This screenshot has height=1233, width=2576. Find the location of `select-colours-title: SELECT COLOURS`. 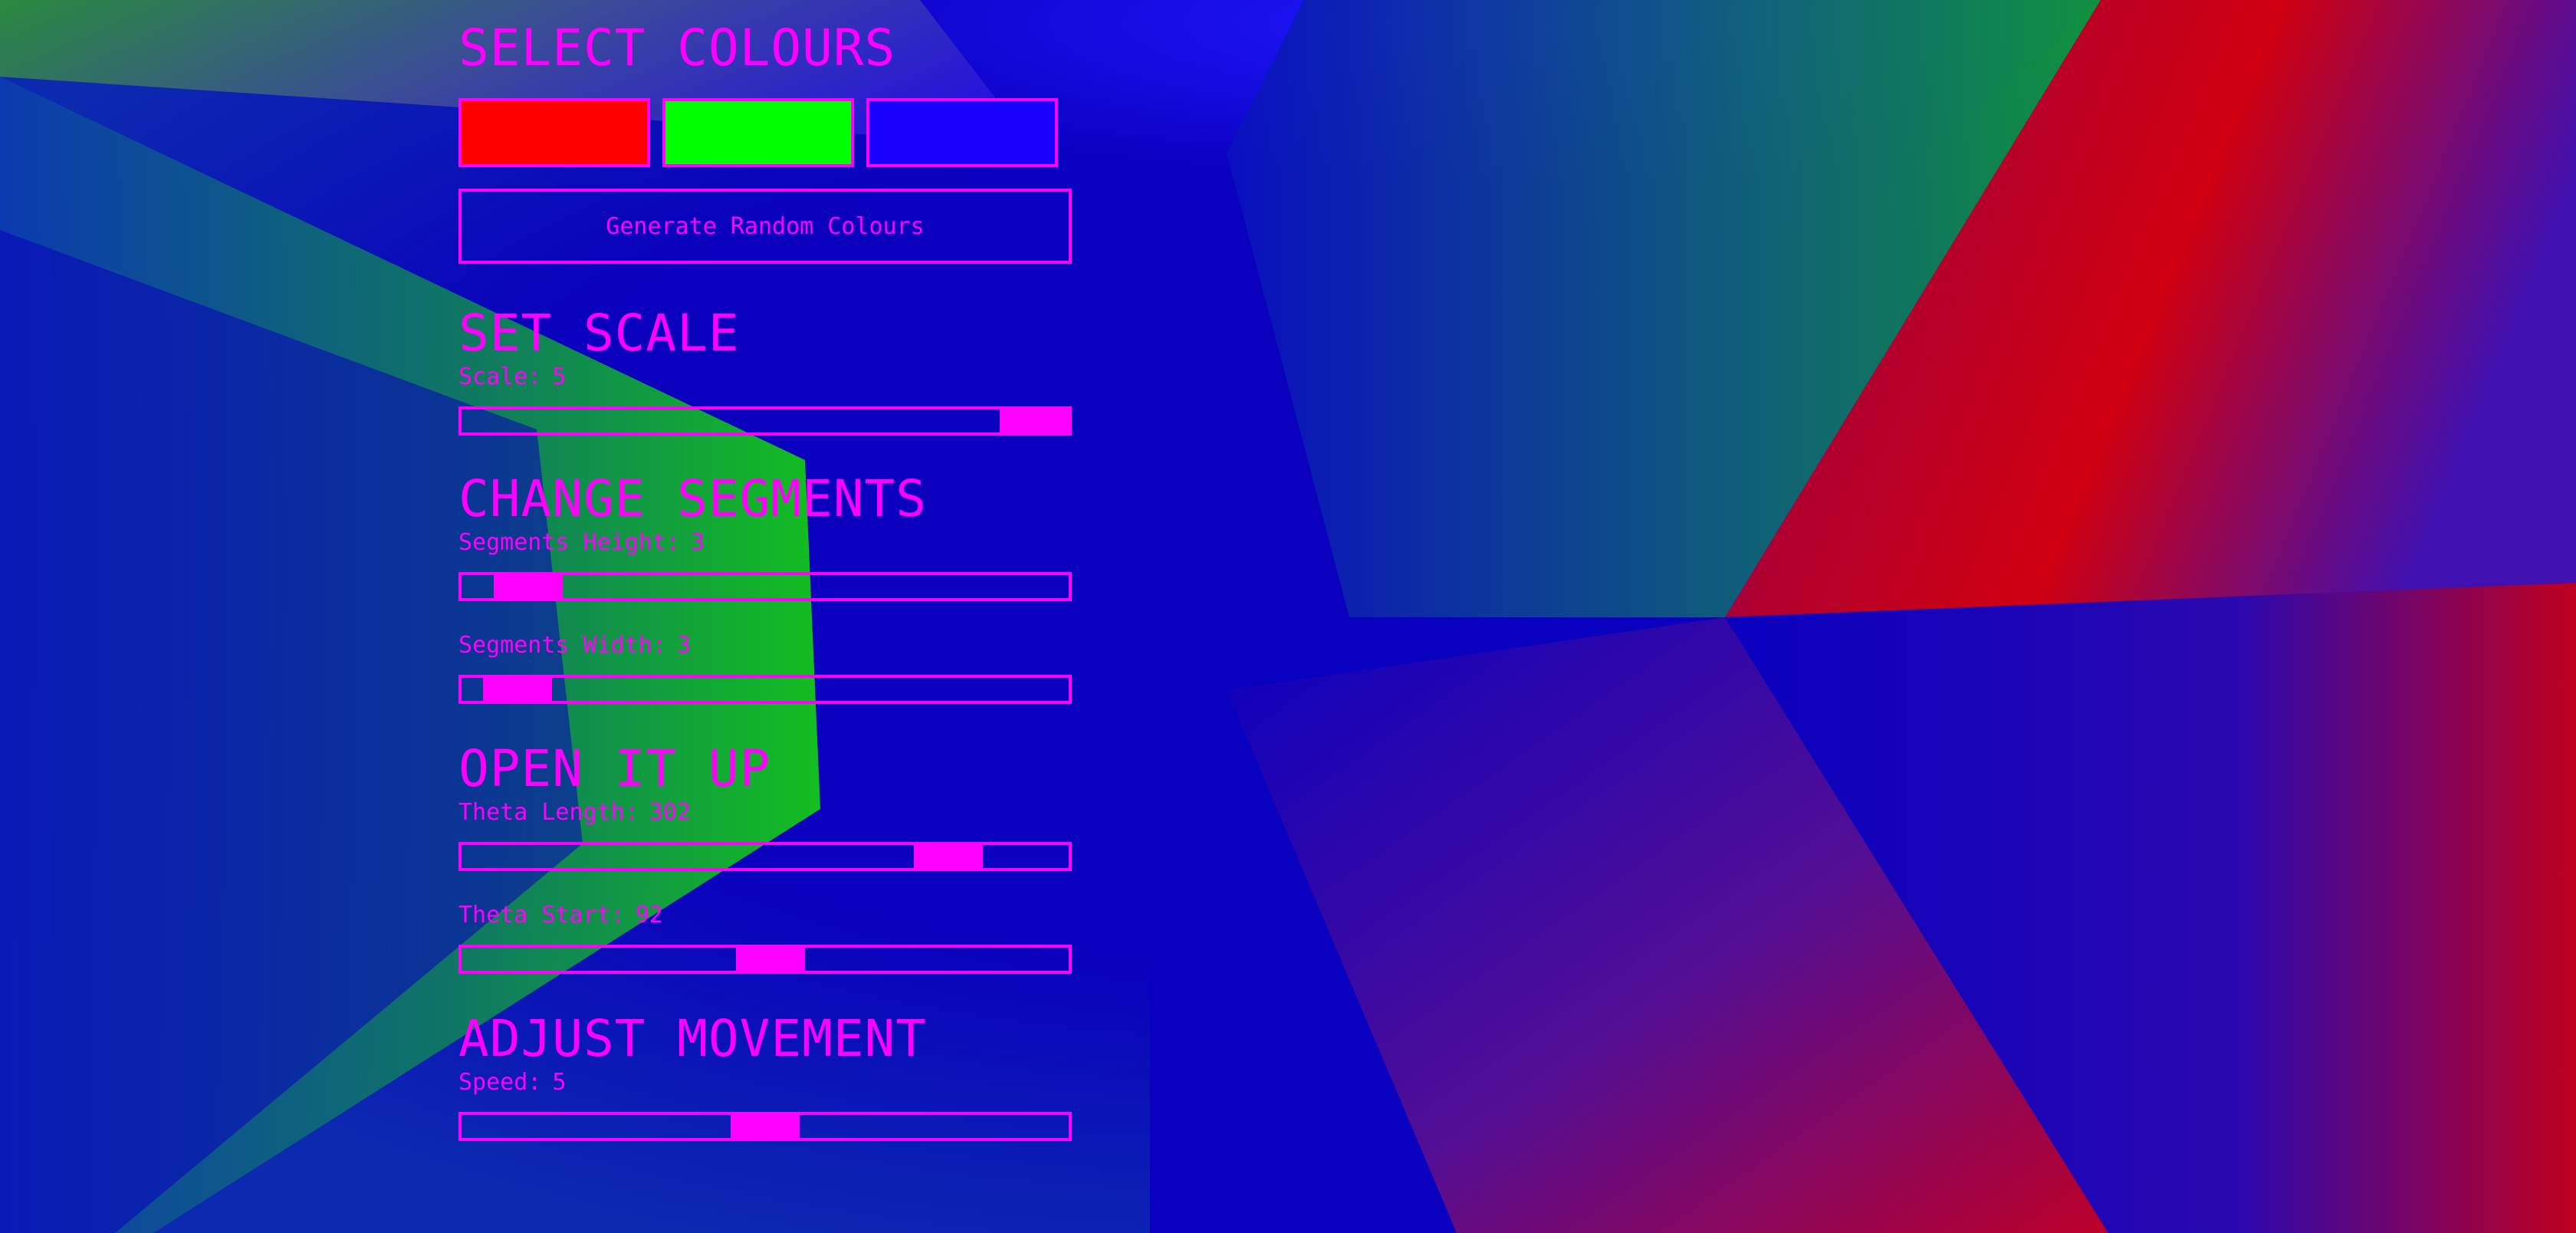

select-colours-title: SELECT COLOURS is located at coordinates (677, 47).